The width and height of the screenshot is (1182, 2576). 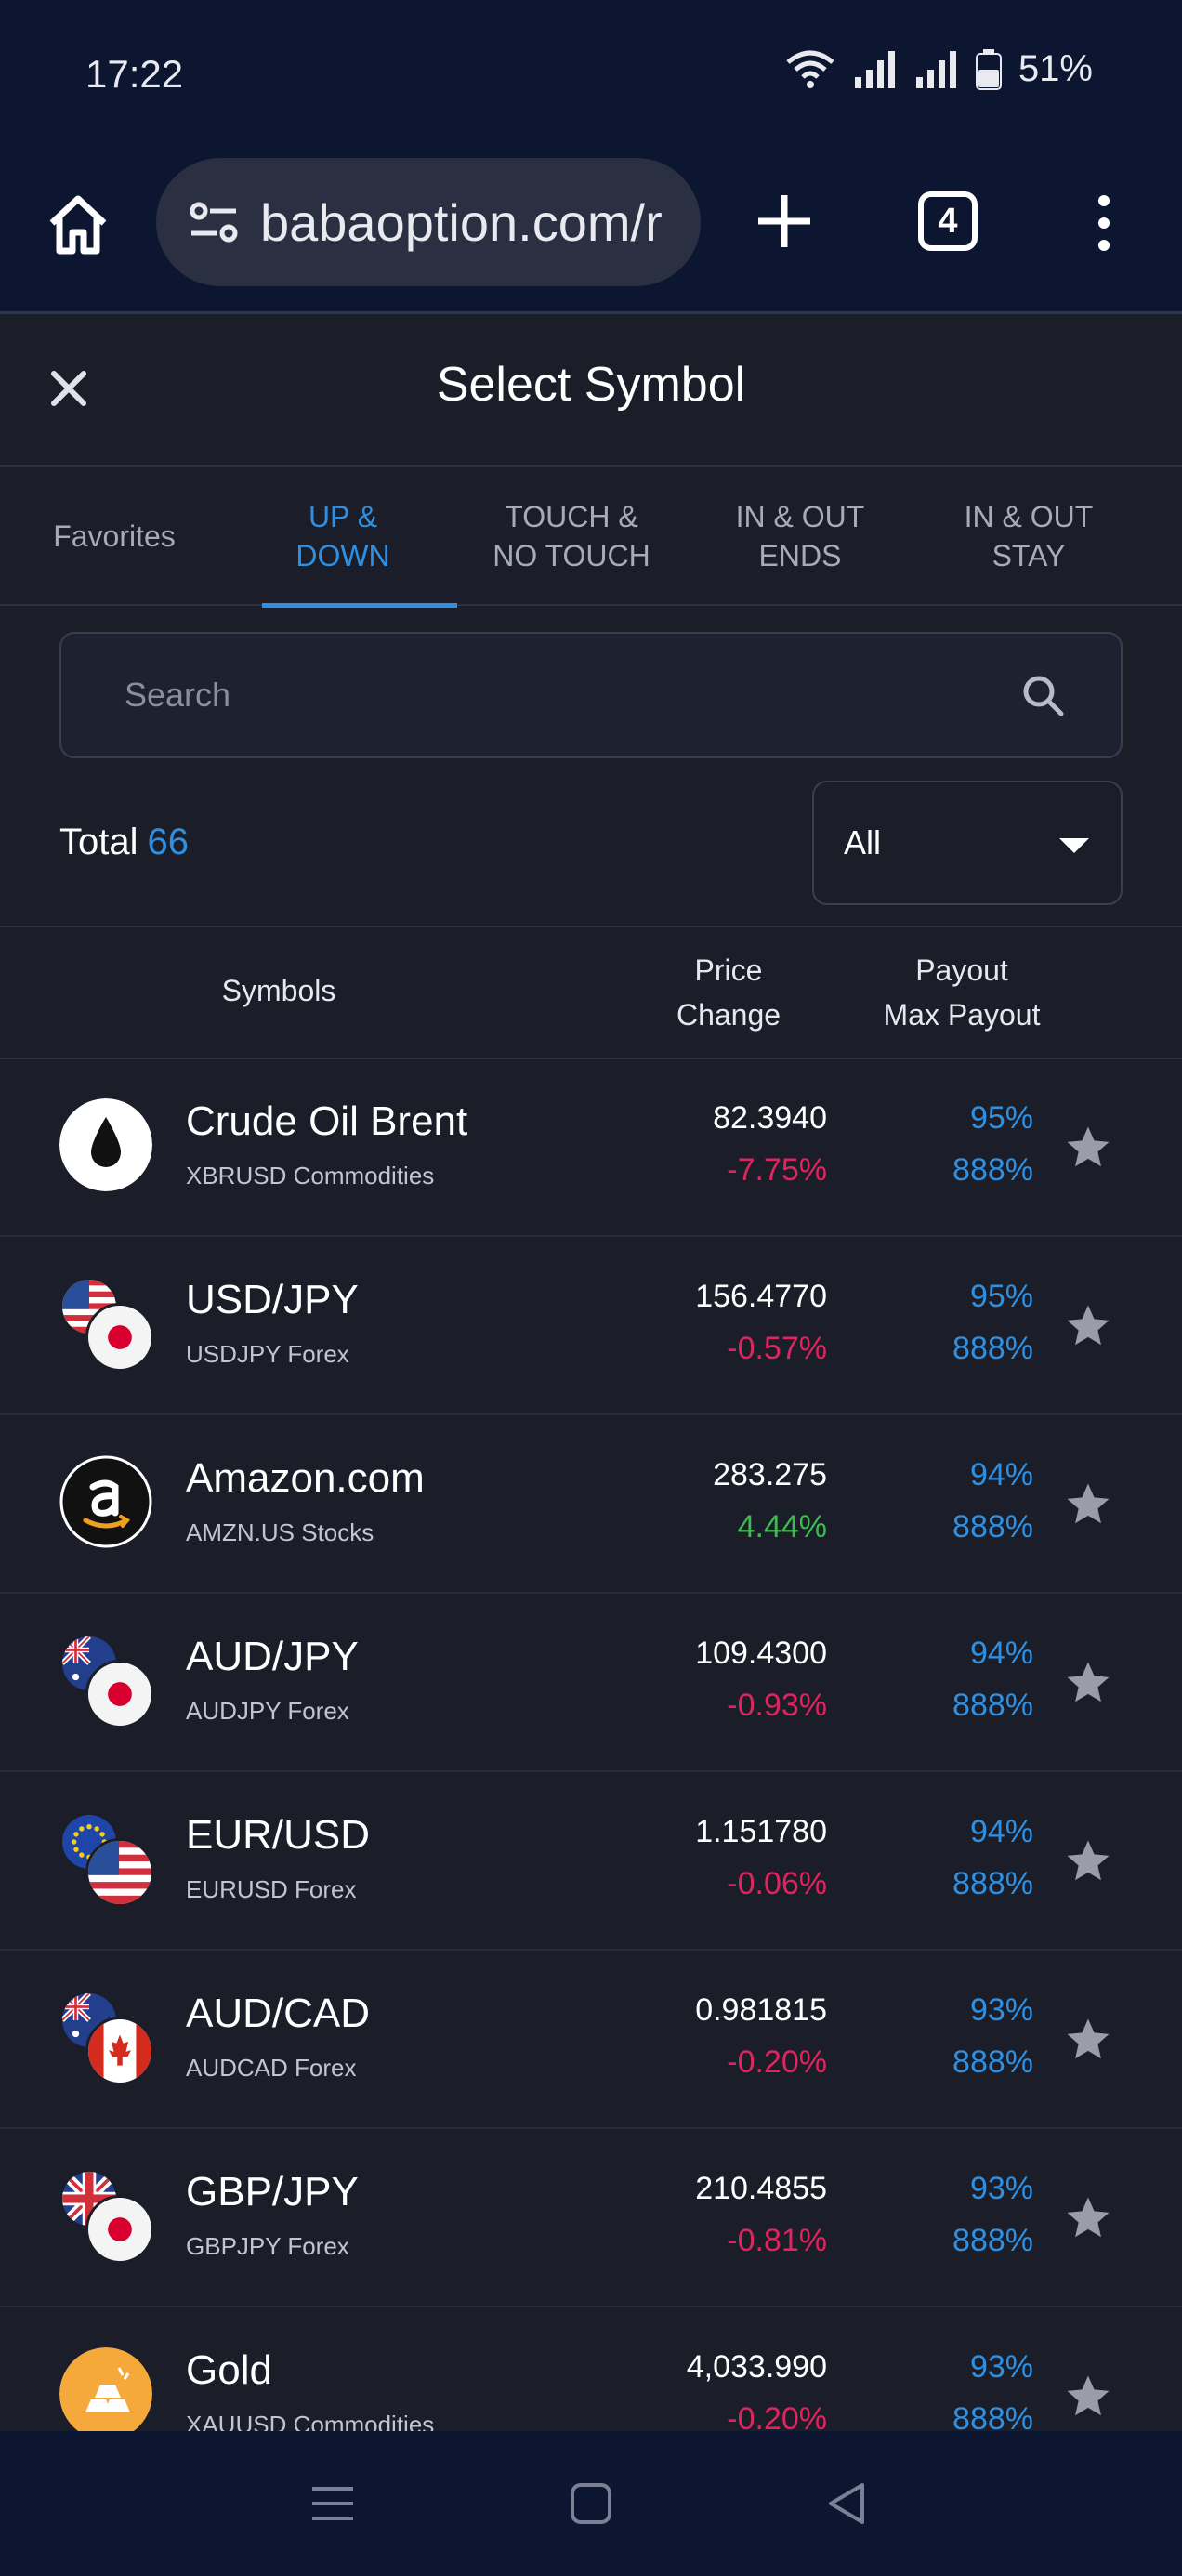 What do you see at coordinates (267, 1354) in the screenshot?
I see `symbol-code-category: USDJPY Forex` at bounding box center [267, 1354].